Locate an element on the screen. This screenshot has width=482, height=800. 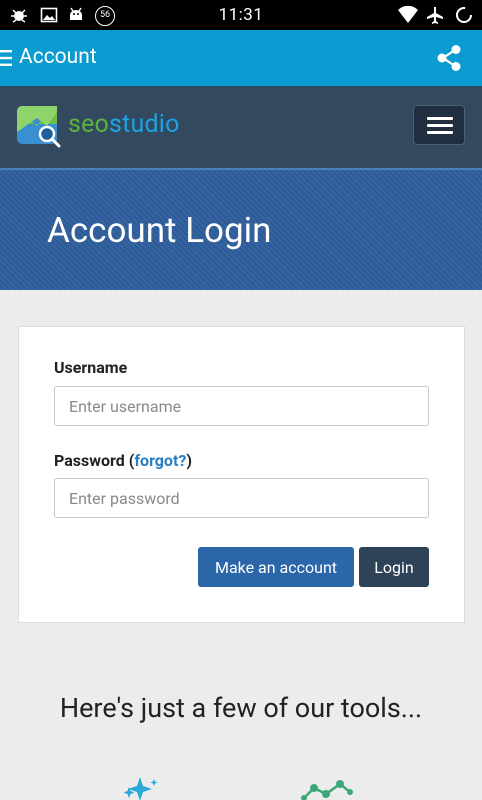
password-label-text: Password is located at coordinates (89, 460).